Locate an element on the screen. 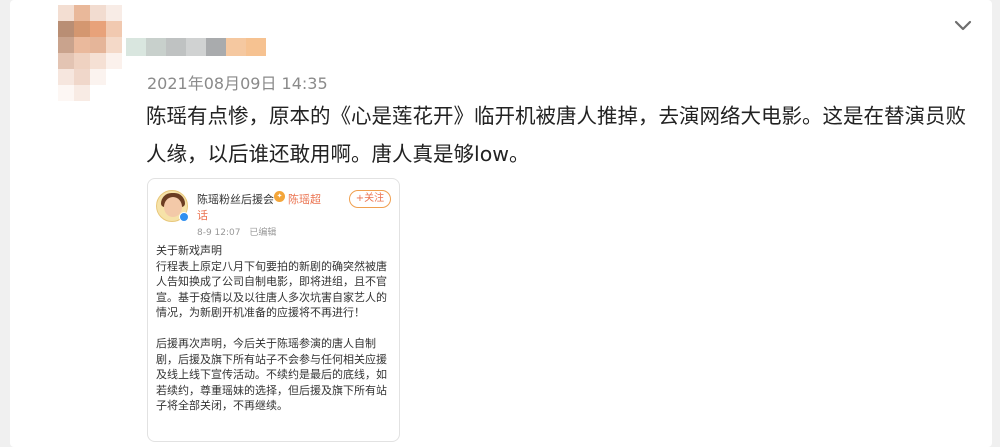 This screenshot has width=1000, height=447. chevron-down-icon is located at coordinates (963, 25).